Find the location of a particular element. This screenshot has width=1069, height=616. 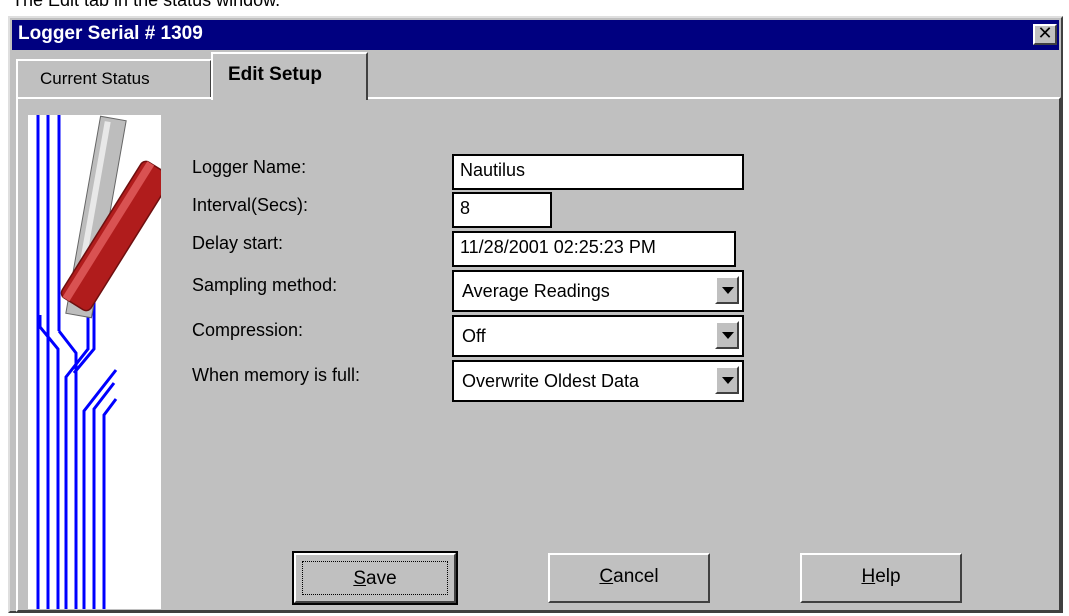

memory-full-value: Overwrite Oldest Data is located at coordinates (551, 381).